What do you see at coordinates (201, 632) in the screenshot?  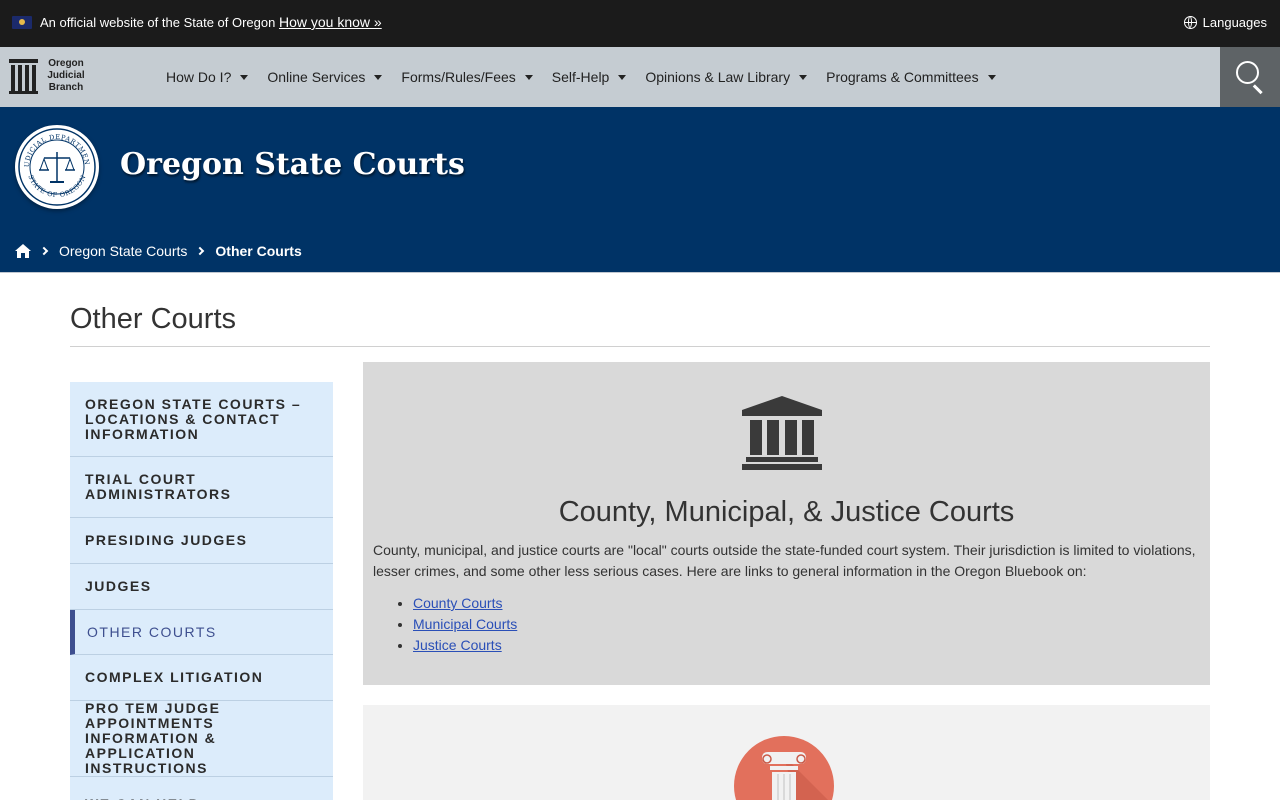 I see `sidebar-item-other-courts: Other Courts` at bounding box center [201, 632].